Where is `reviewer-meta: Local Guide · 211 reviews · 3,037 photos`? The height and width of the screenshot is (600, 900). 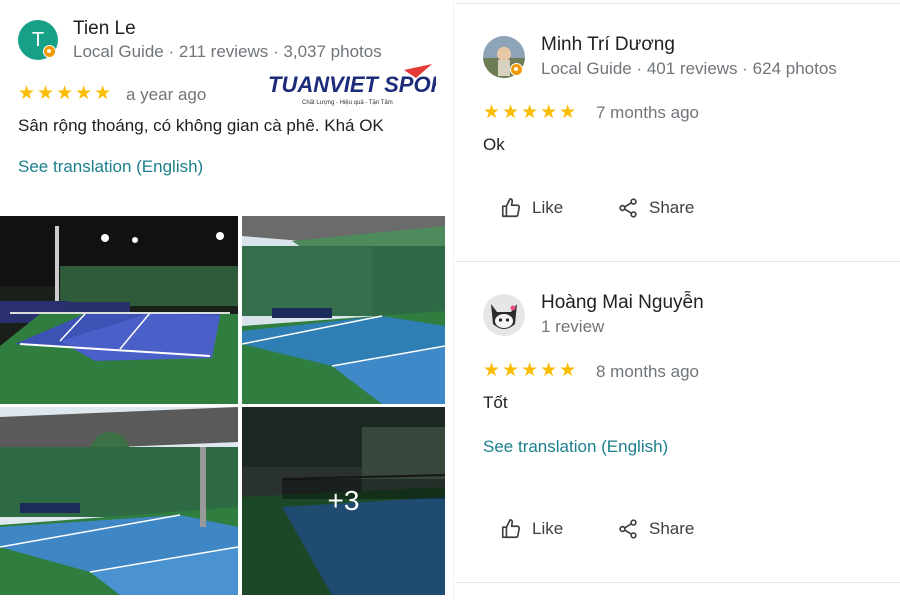
reviewer-meta: Local Guide · 211 reviews · 3,037 photos is located at coordinates (227, 51).